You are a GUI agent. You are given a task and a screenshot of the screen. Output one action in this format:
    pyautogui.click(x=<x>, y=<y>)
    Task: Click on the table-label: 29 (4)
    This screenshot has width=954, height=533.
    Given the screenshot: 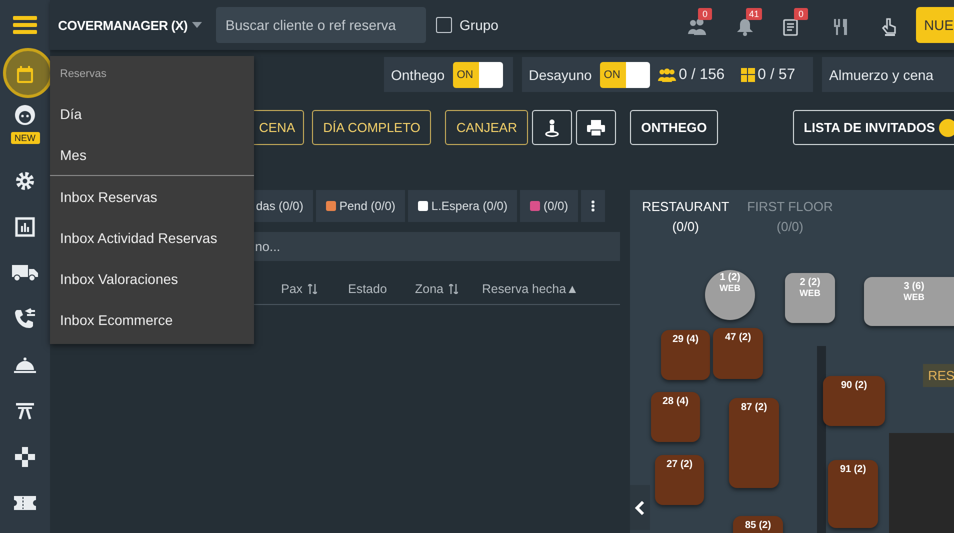 What is the action you would take?
    pyautogui.click(x=685, y=340)
    